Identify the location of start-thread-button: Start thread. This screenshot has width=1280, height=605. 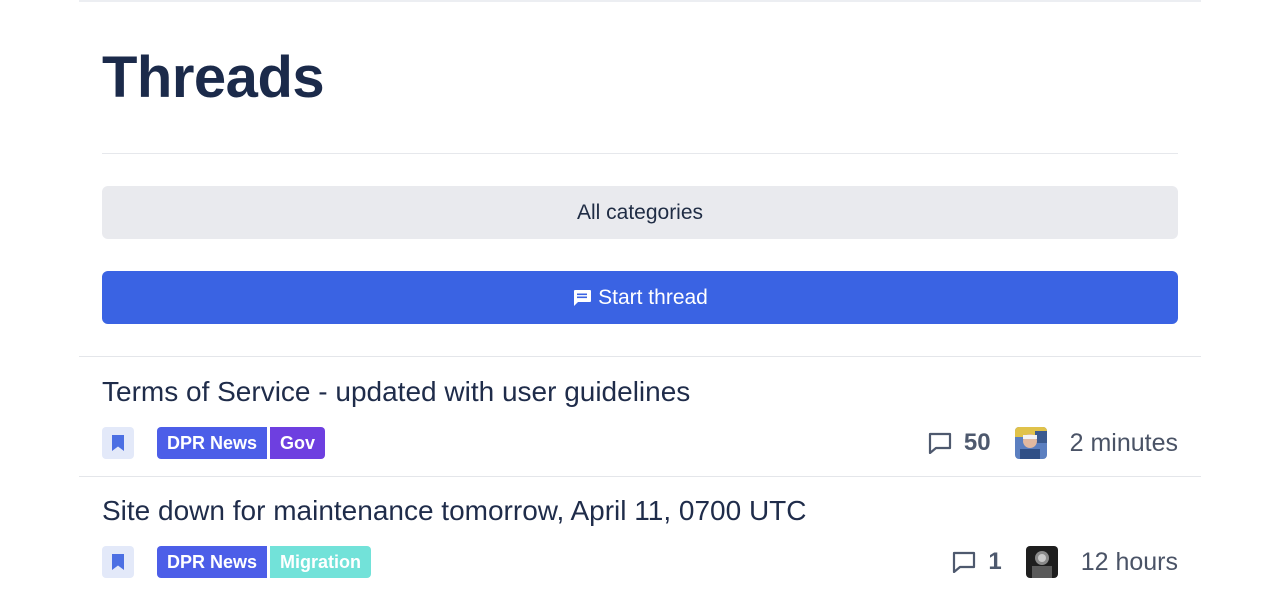
(640, 297).